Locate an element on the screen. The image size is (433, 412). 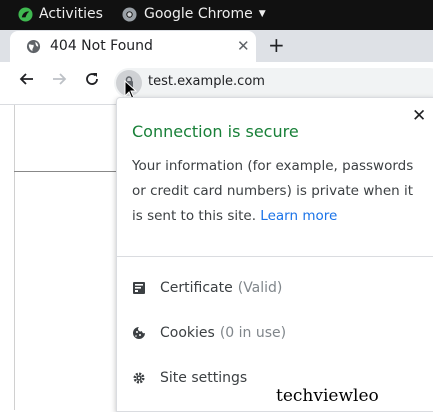
tab-strip: 404 Not Found ✕ + is located at coordinates (216, 46).